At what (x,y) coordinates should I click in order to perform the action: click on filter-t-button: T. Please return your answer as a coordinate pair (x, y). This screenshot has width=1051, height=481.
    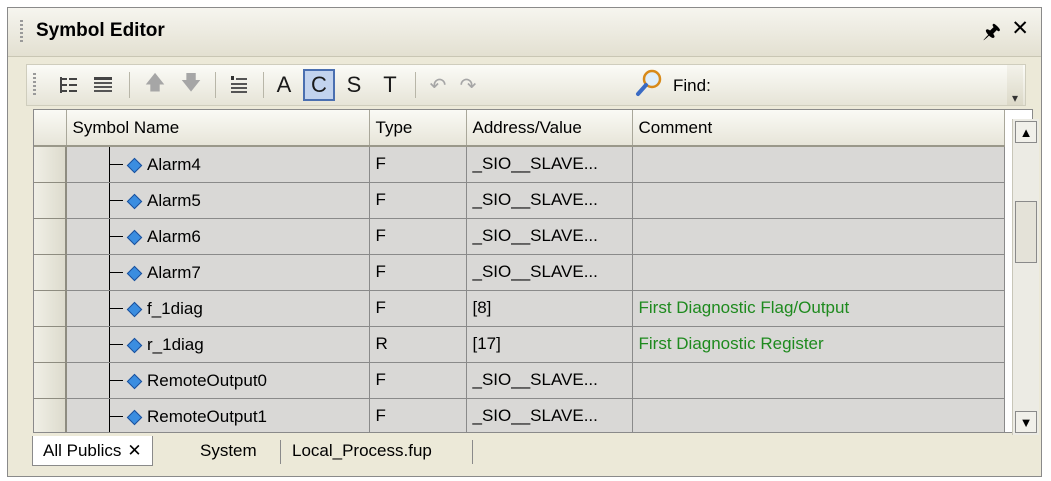
    Looking at the image, I should click on (390, 85).